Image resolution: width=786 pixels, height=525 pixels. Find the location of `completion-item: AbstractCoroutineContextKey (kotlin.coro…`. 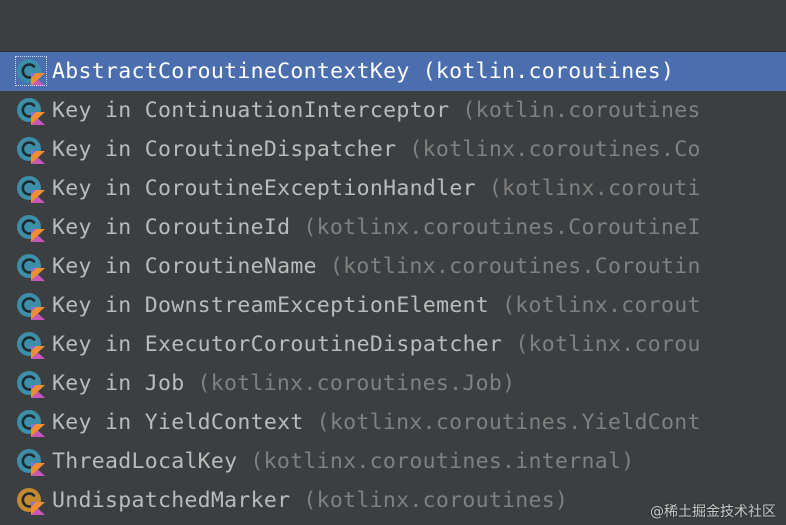

completion-item: AbstractCoroutineContextKey (kotlin.coro… is located at coordinates (393, 71).